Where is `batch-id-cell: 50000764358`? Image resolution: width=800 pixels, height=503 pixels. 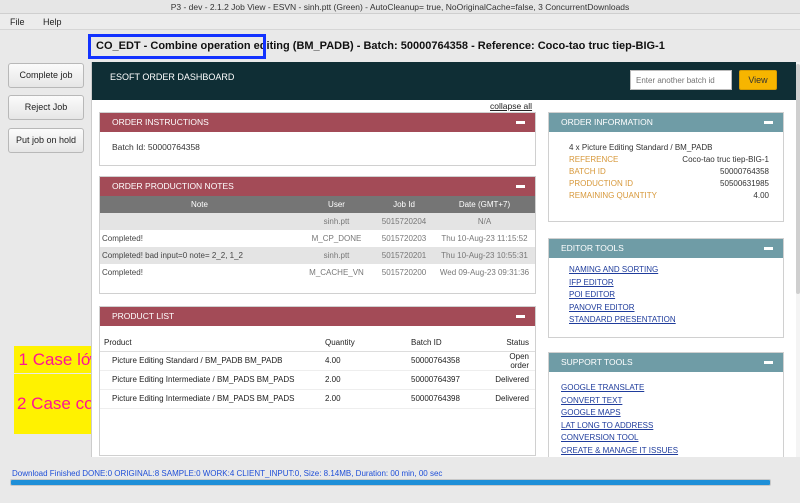
batch-id-cell: 50000764358 is located at coordinates (442, 361).